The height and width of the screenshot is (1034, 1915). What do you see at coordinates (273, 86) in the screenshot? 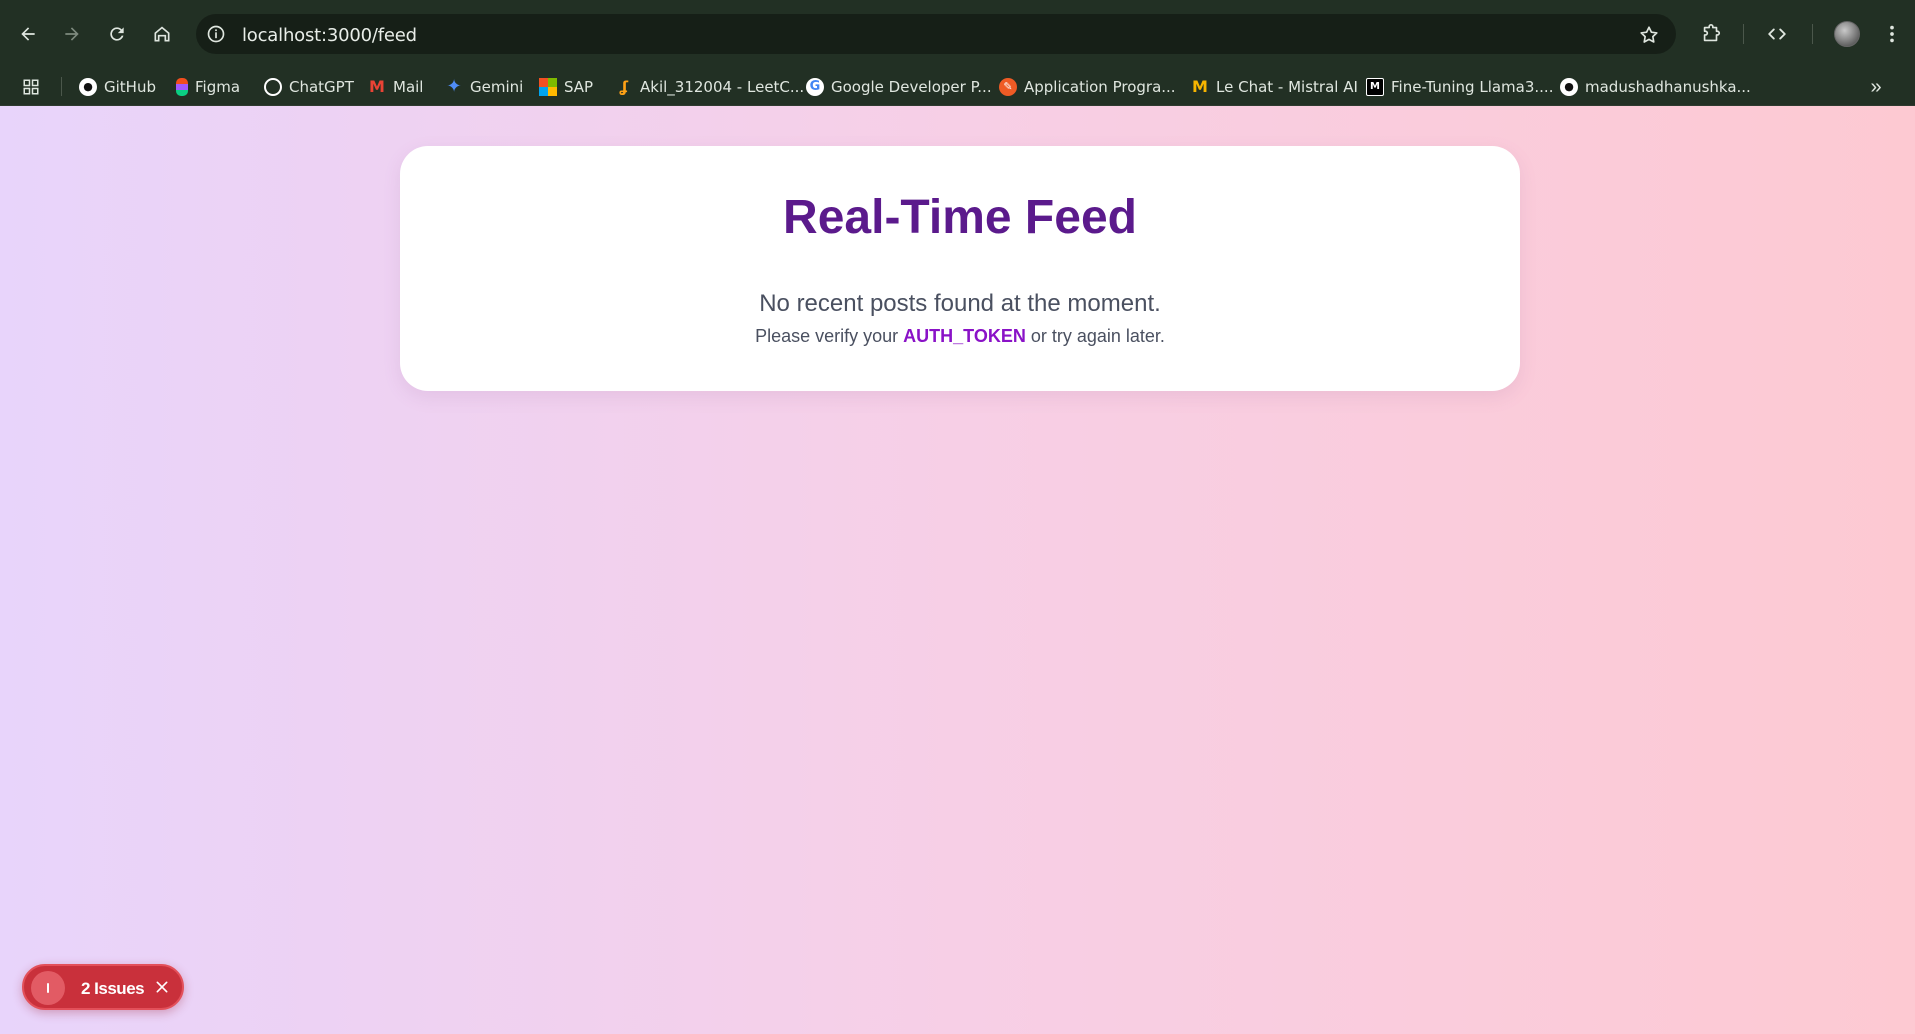
I see `chatgpt-icon` at bounding box center [273, 86].